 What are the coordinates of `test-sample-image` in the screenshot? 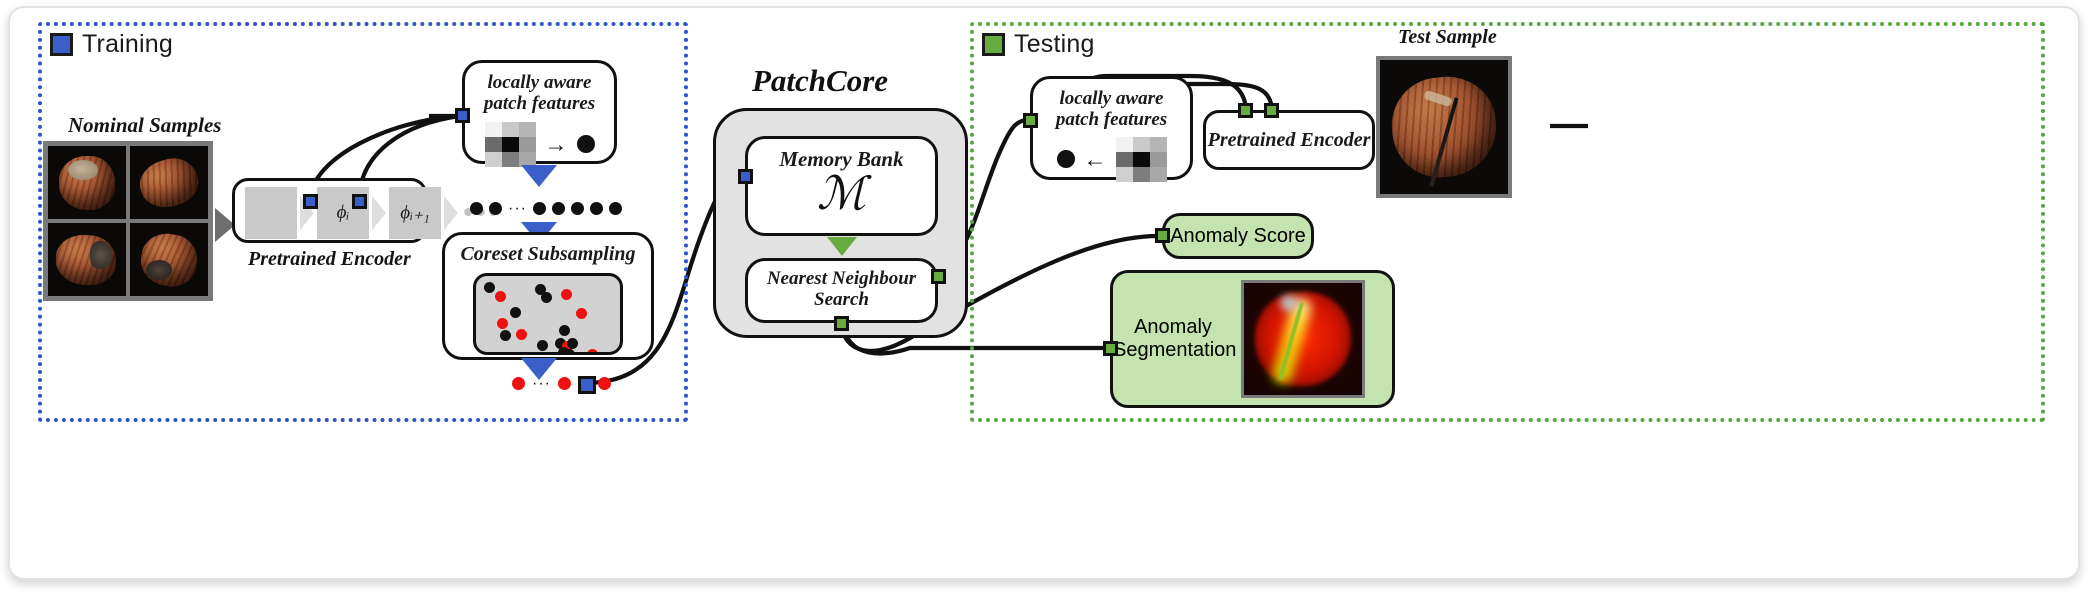 It's located at (1444, 127).